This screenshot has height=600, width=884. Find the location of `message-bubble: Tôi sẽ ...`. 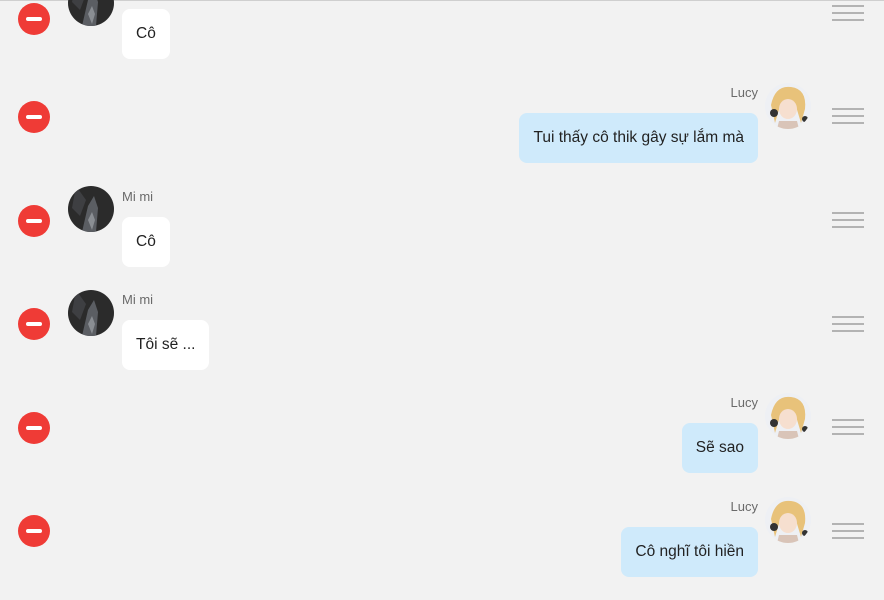

message-bubble: Tôi sẽ ... is located at coordinates (166, 345).